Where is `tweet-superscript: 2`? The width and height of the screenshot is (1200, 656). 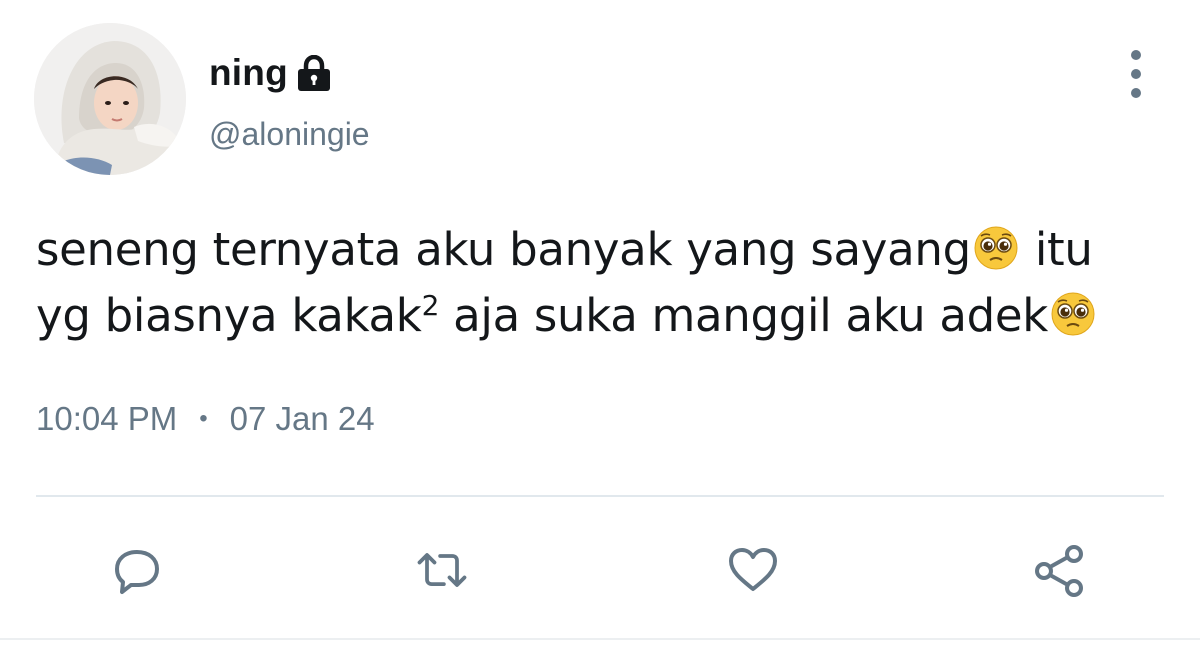
tweet-superscript: 2 is located at coordinates (430, 305).